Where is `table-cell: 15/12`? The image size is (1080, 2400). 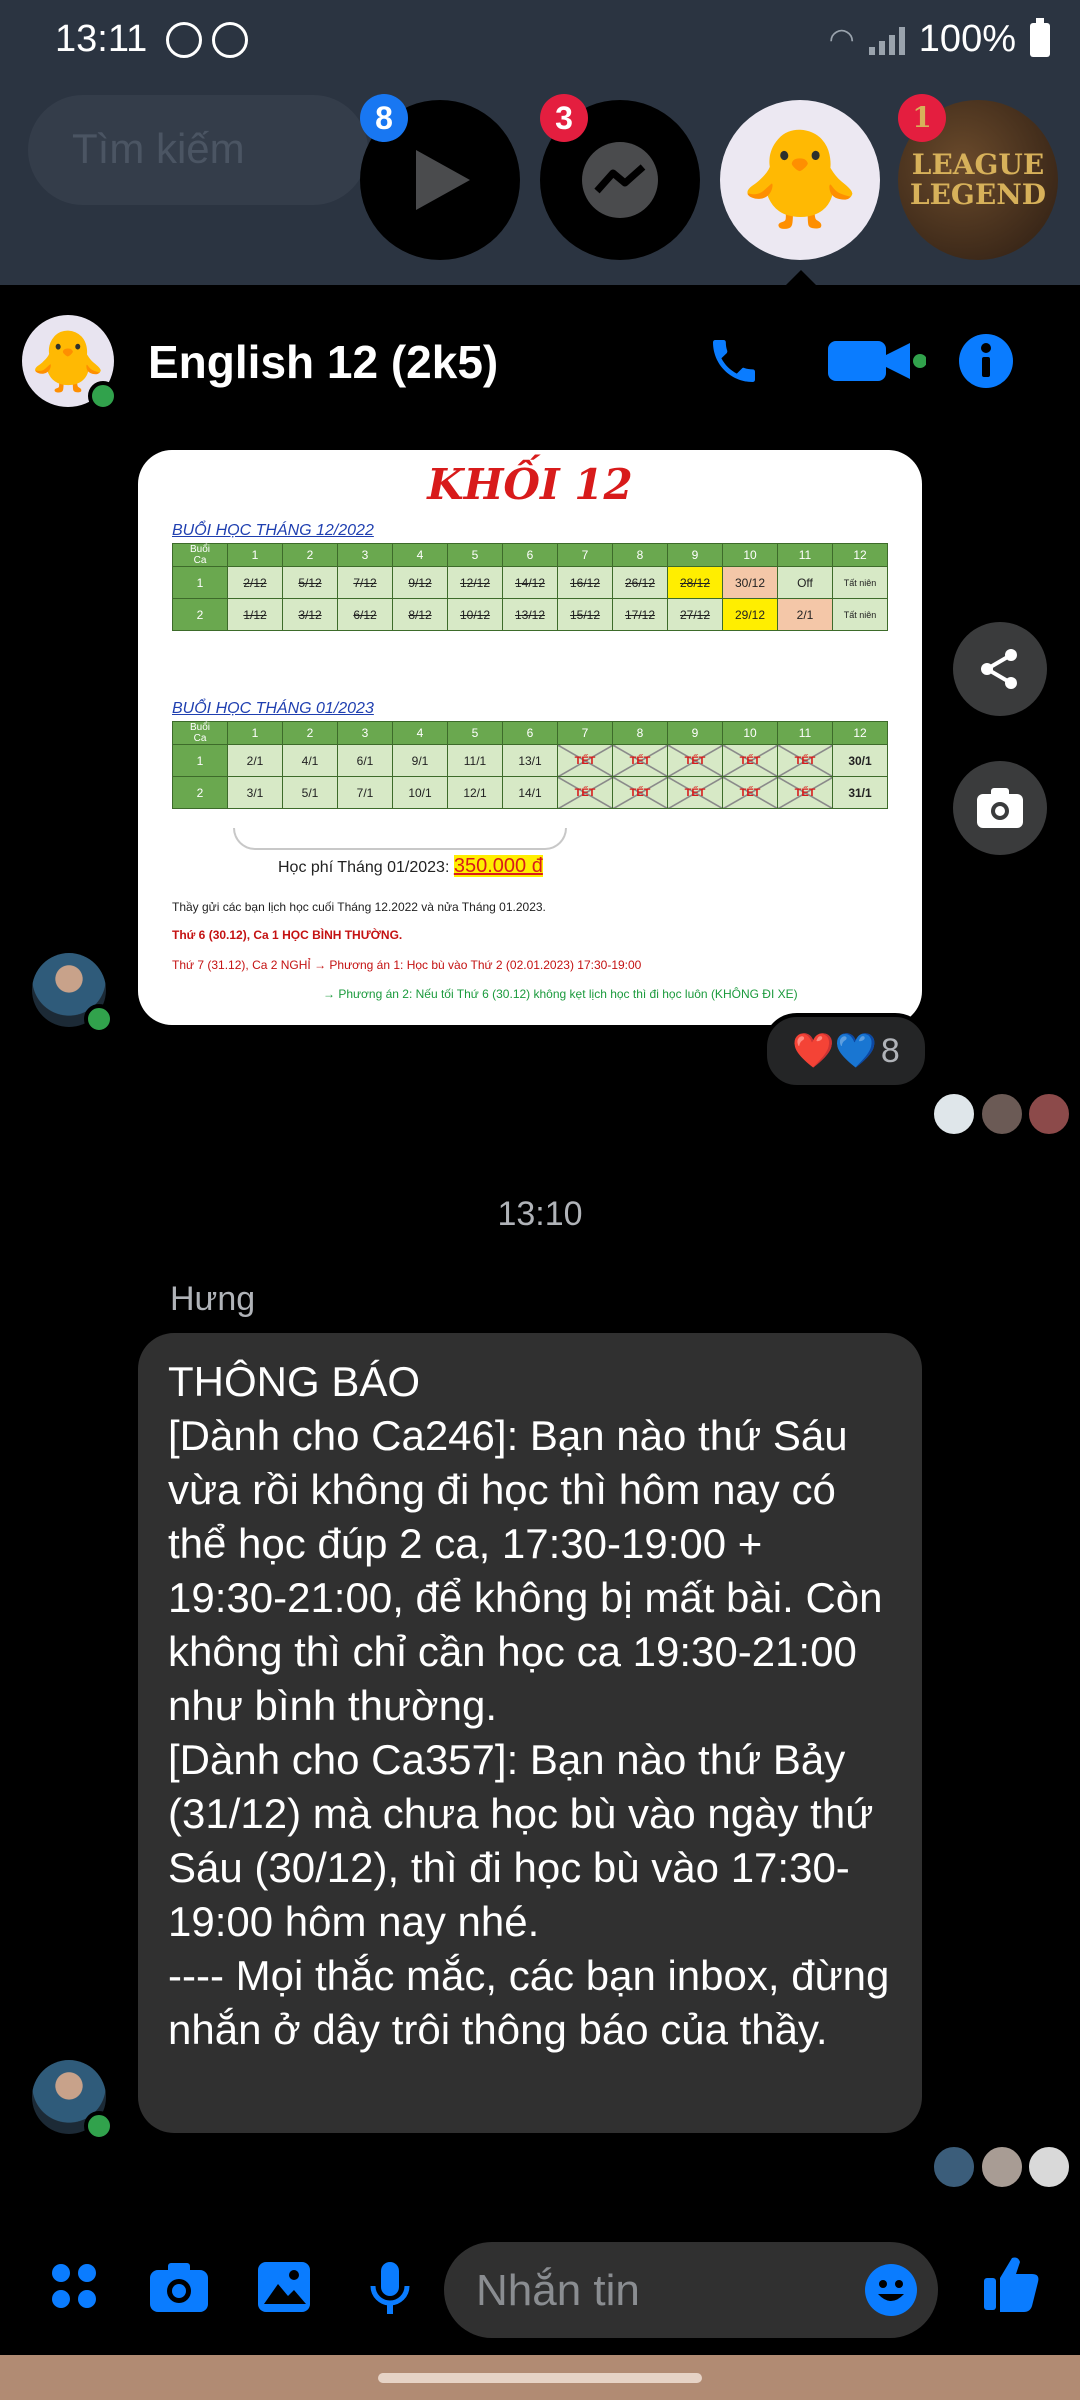 table-cell: 15/12 is located at coordinates (585, 614).